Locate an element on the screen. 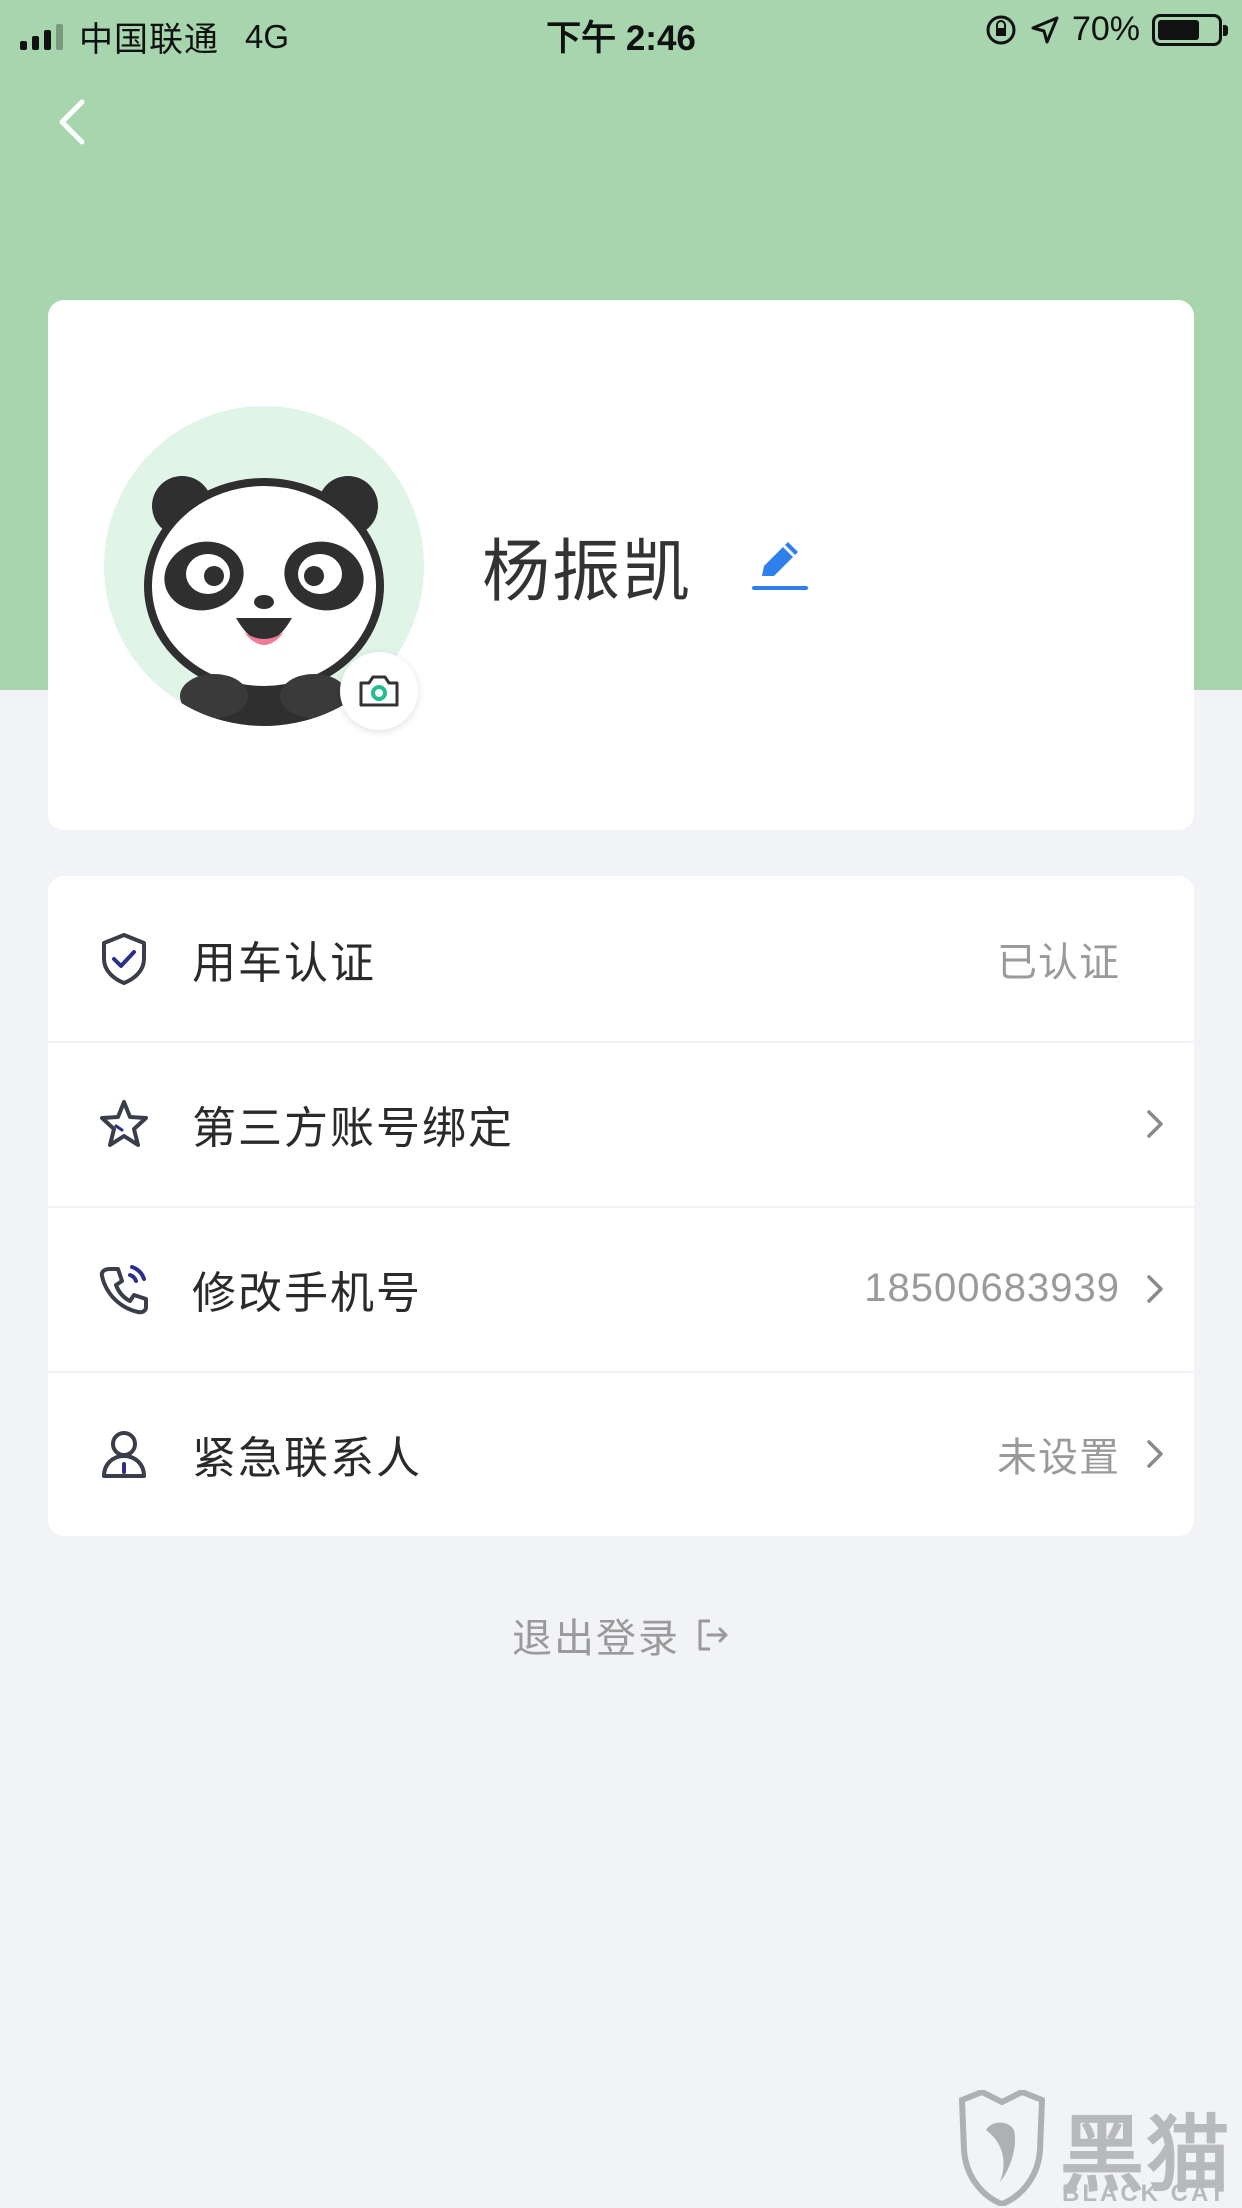  shield-check-icon is located at coordinates (124, 958).